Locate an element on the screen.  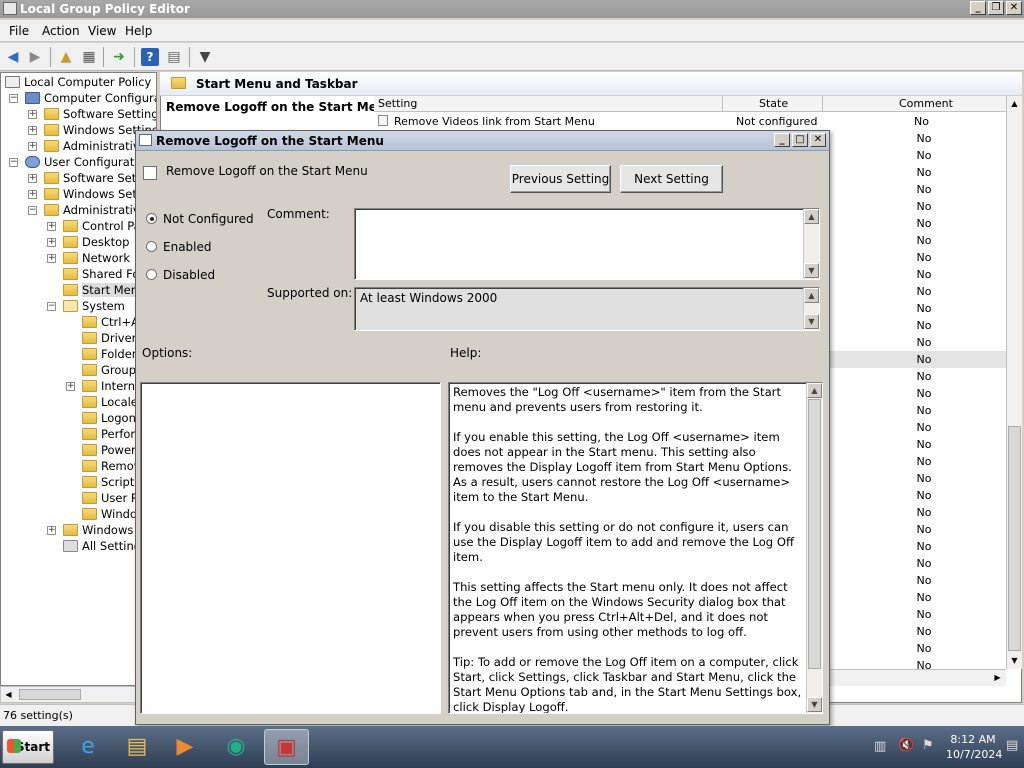
window-titlebar: Local Group Policy Editor _ ❐ ✕ is located at coordinates (512, 9).